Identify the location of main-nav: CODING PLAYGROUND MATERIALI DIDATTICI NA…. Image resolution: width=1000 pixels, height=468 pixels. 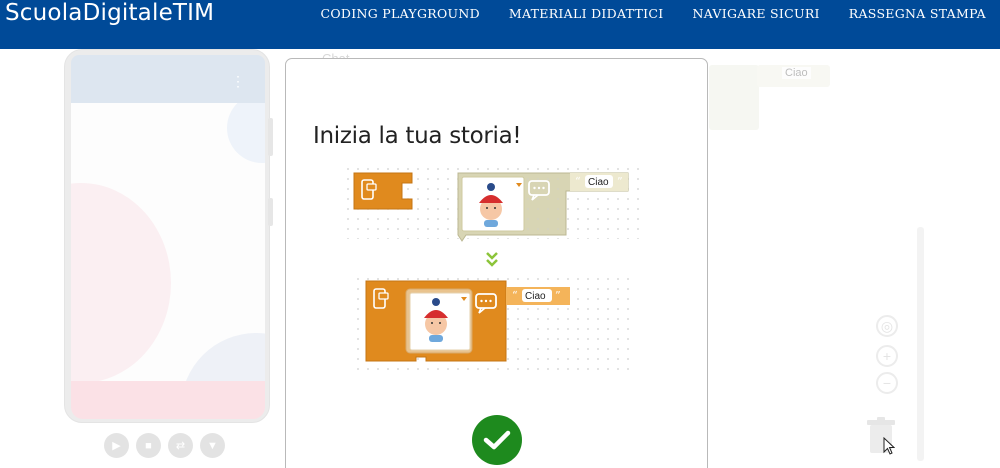
(653, 13).